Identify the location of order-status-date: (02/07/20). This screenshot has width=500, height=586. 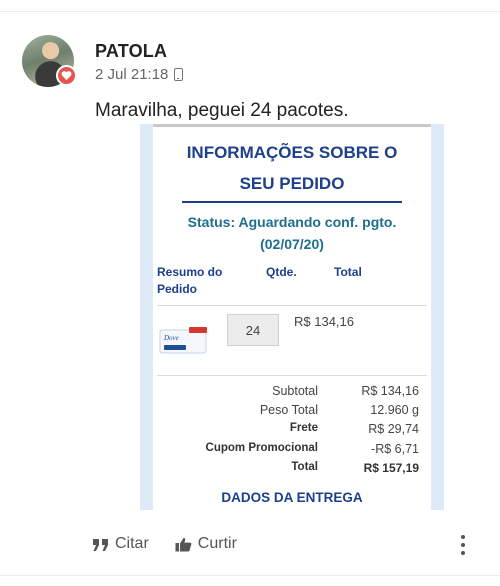
(292, 244).